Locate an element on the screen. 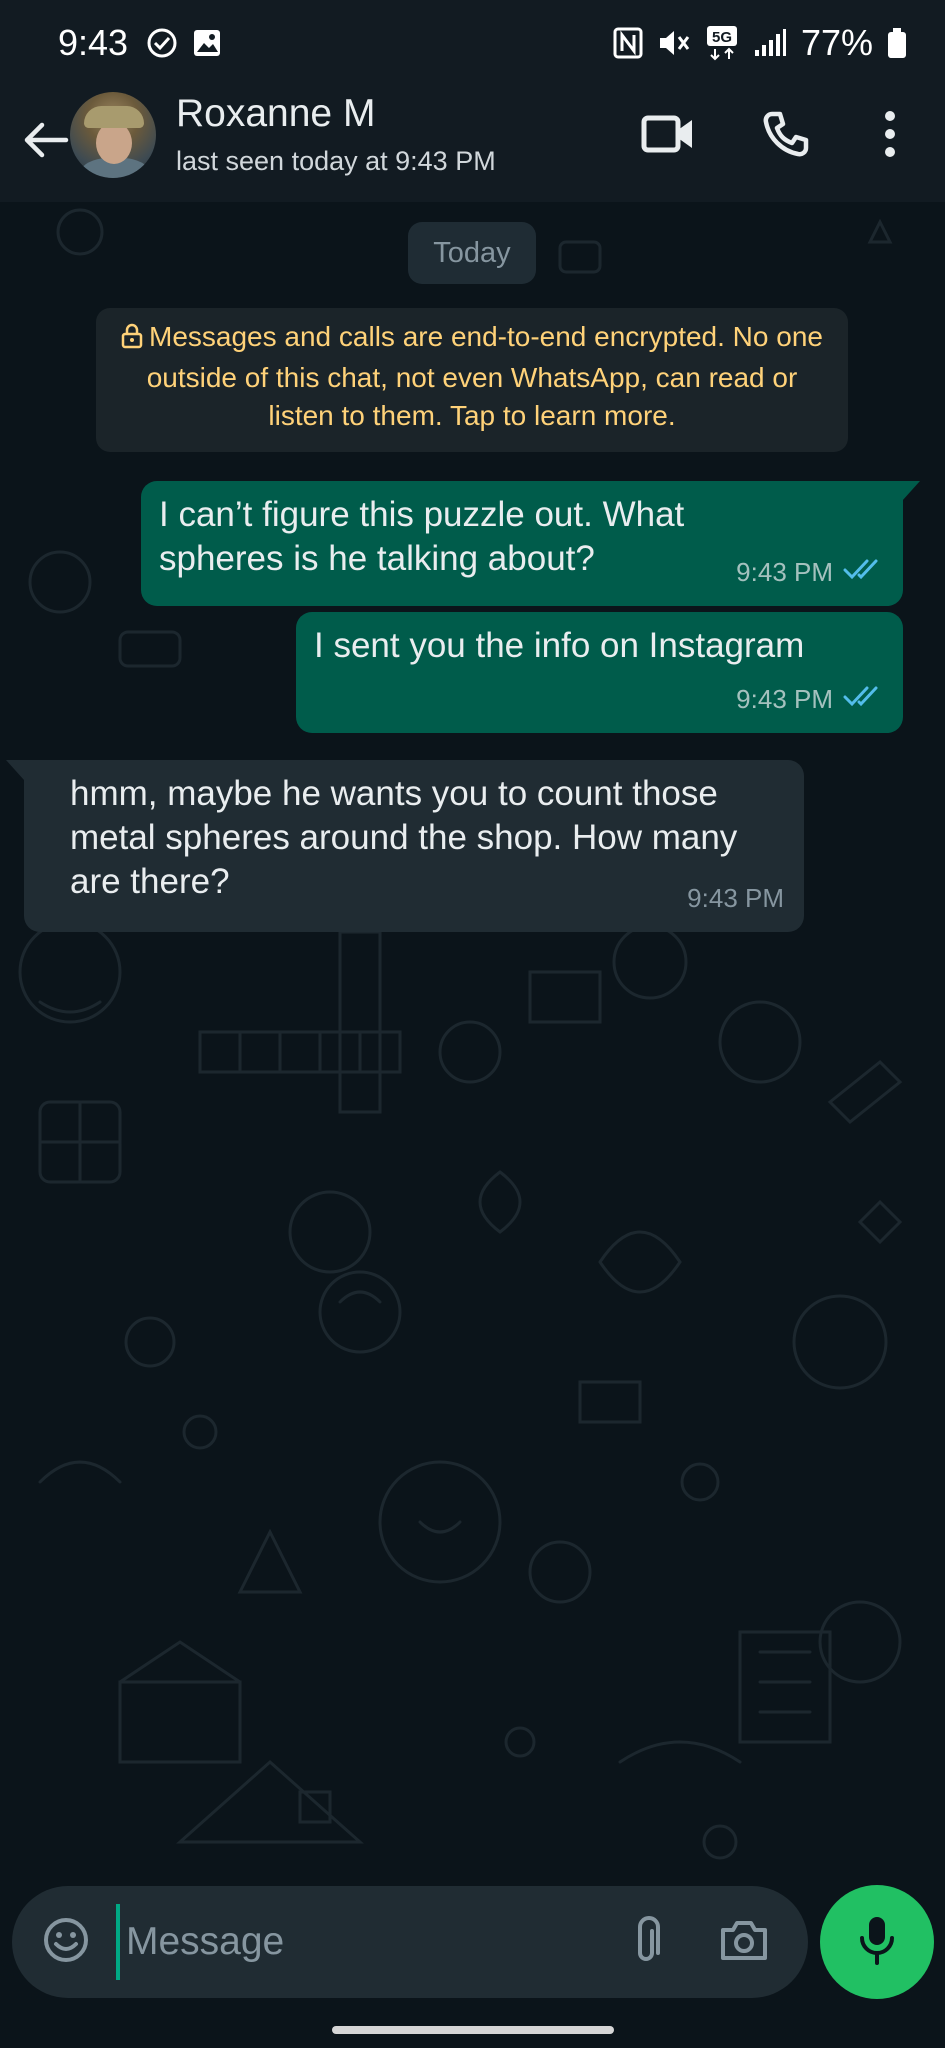  chat-header: Roxanne M last seen today at 9:43 PM is located at coordinates (472, 144).